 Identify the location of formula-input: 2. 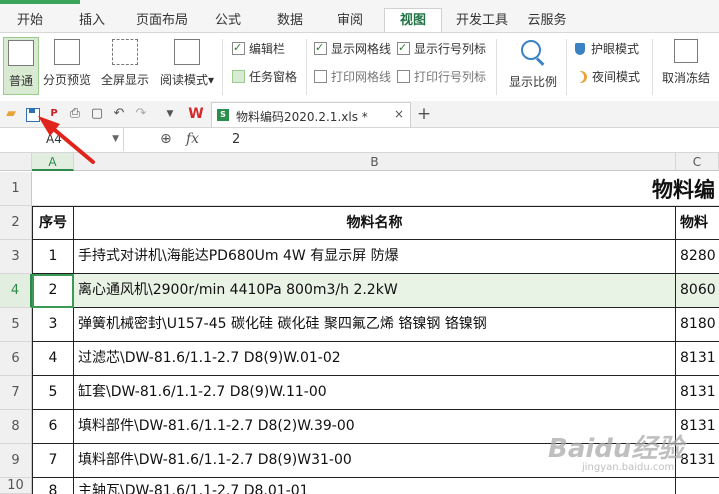
(236, 139).